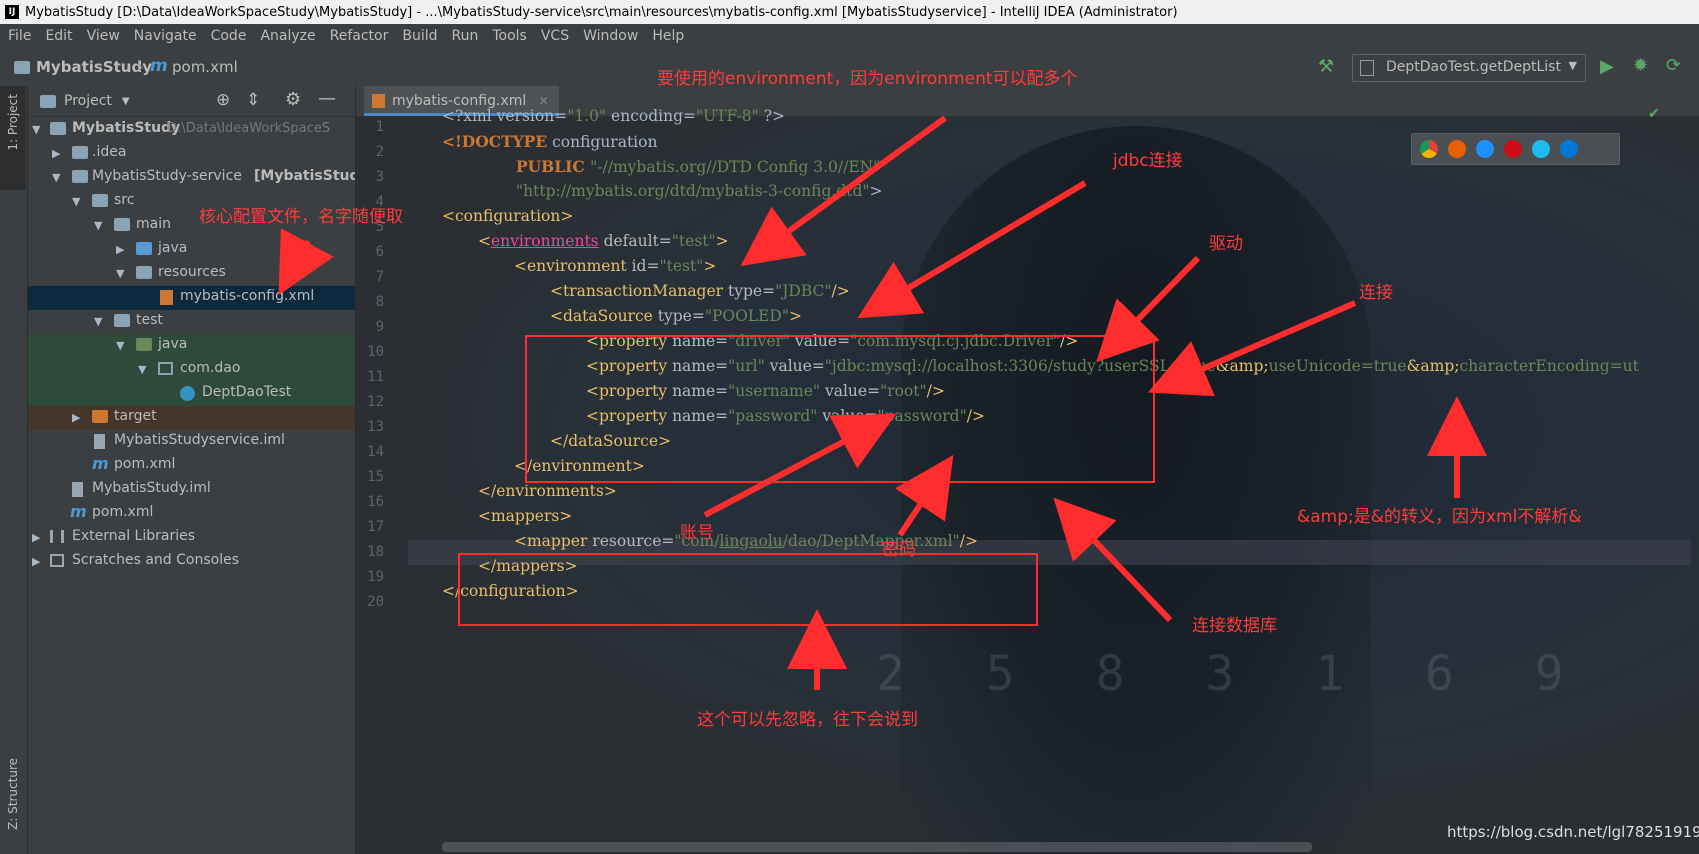 The image size is (1699, 854). I want to click on ie-icon, so click(1541, 149).